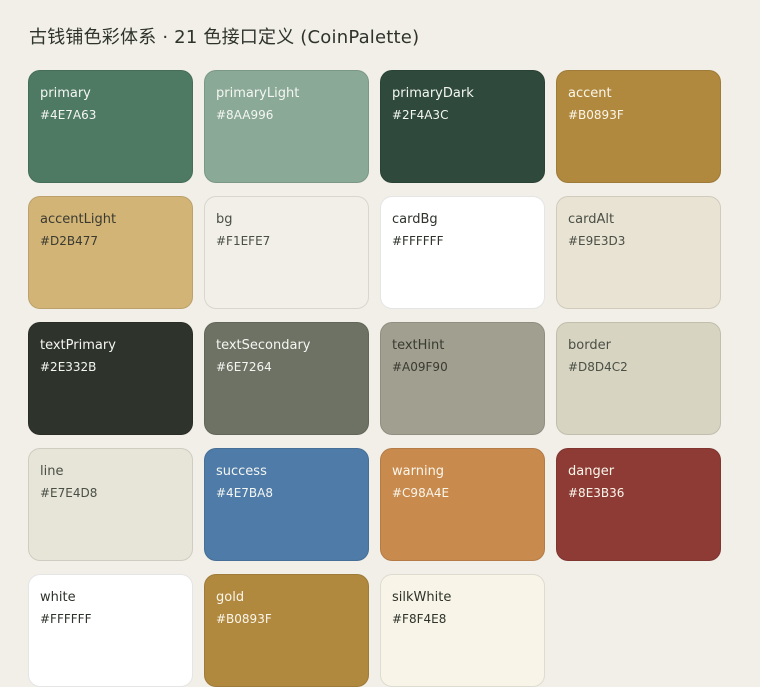 This screenshot has width=760, height=687. What do you see at coordinates (258, 93) in the screenshot?
I see `swatch-name: primaryLight` at bounding box center [258, 93].